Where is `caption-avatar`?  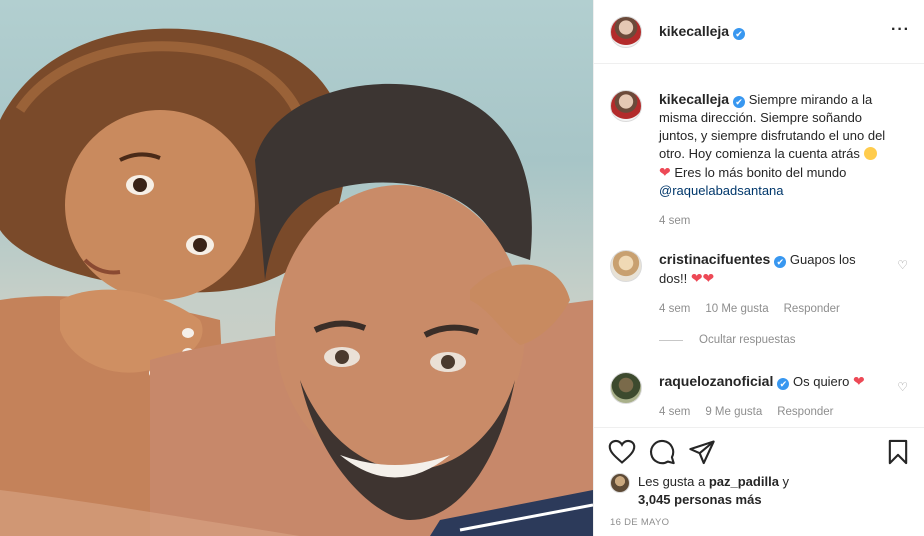 caption-avatar is located at coordinates (626, 106).